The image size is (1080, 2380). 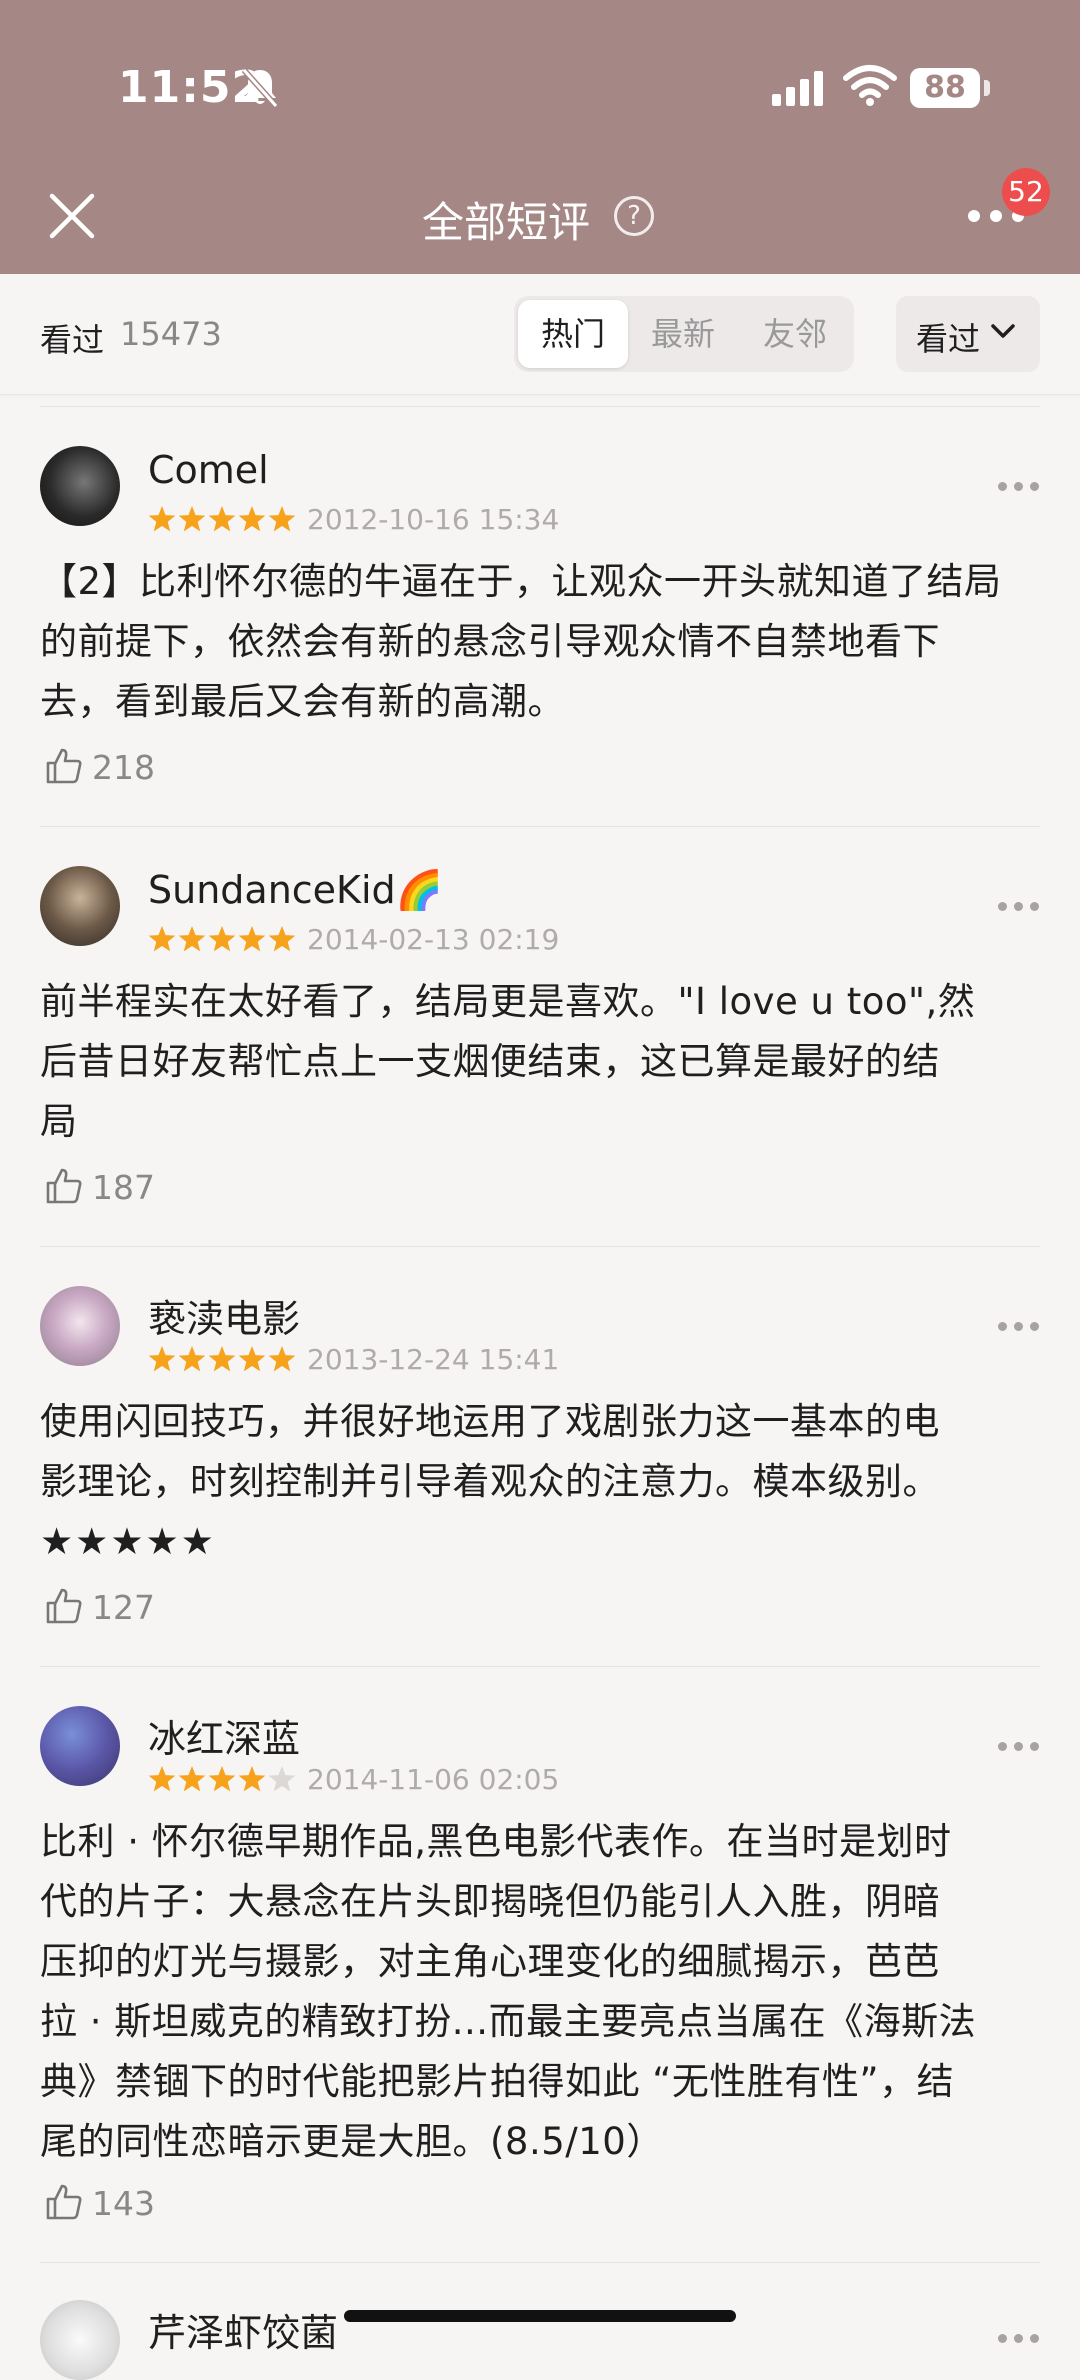 What do you see at coordinates (260, 88) in the screenshot?
I see `bell-off-icon` at bounding box center [260, 88].